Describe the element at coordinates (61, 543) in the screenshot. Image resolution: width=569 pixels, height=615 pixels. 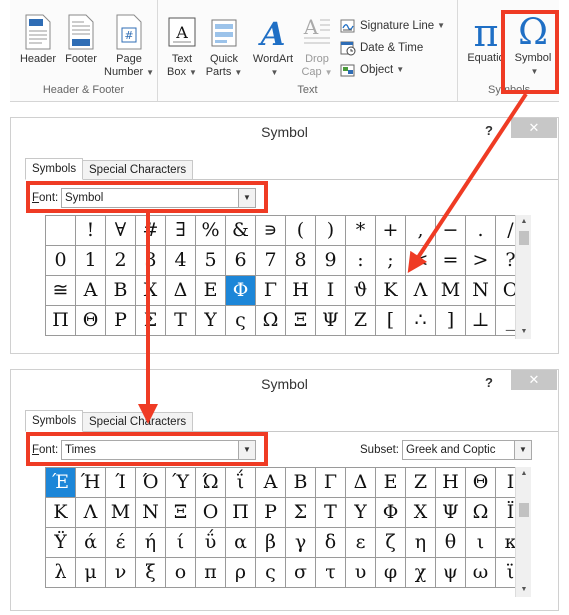
I see `symbol-cell: Ϋ` at that location.